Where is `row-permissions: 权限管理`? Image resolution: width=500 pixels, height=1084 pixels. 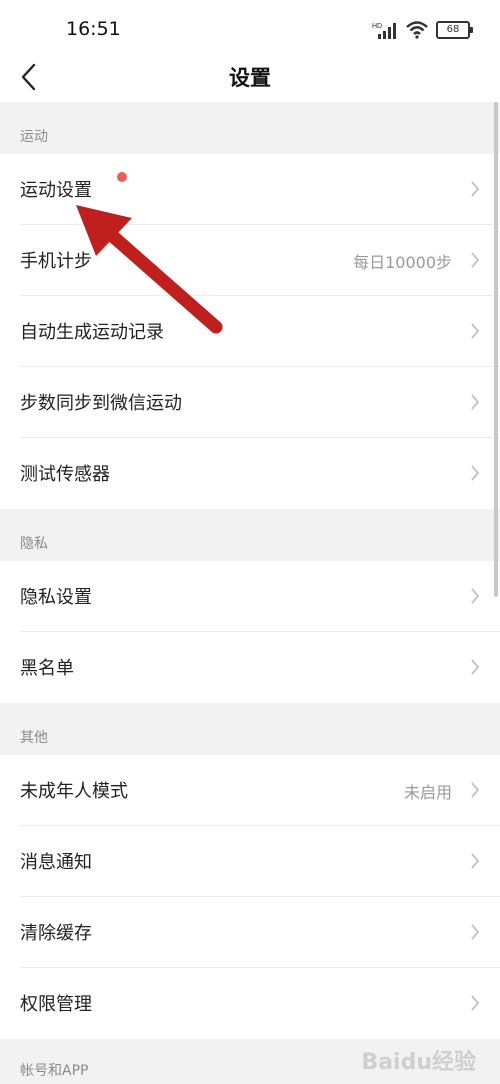
row-permissions: 权限管理 is located at coordinates (250, 1003).